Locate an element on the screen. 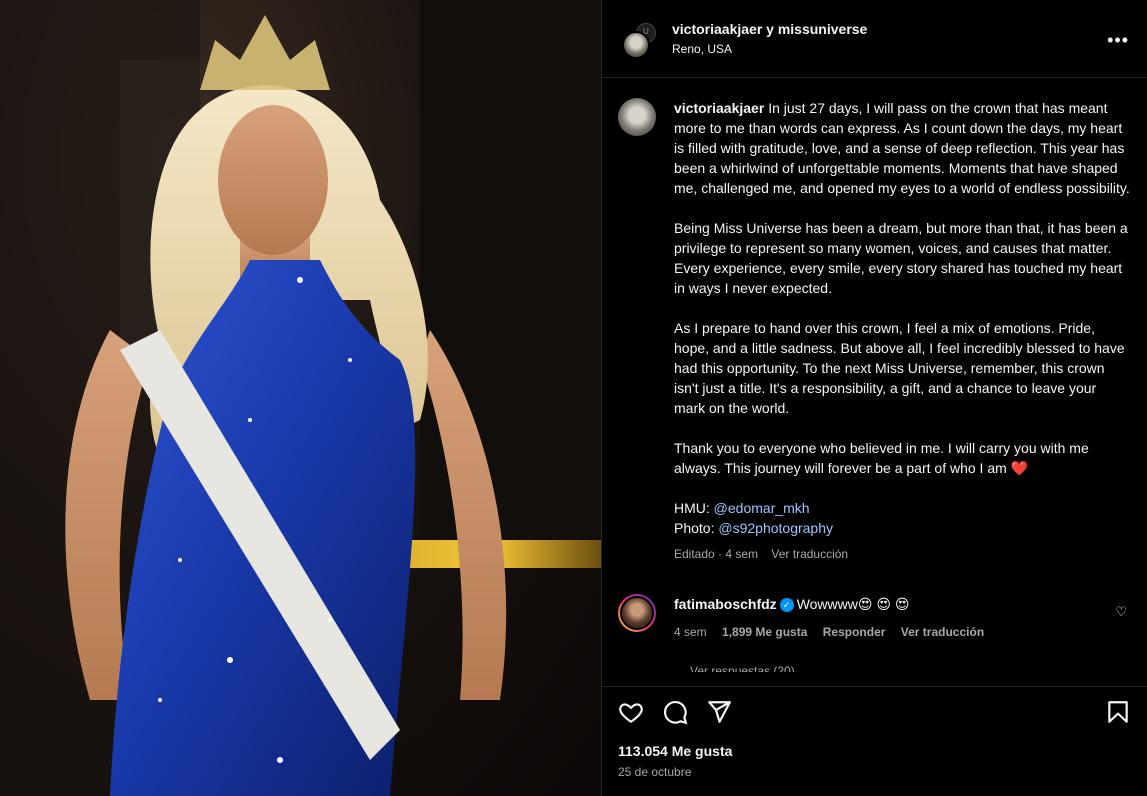  hmu-mention-link: @edomar_mkh is located at coordinates (762, 508).